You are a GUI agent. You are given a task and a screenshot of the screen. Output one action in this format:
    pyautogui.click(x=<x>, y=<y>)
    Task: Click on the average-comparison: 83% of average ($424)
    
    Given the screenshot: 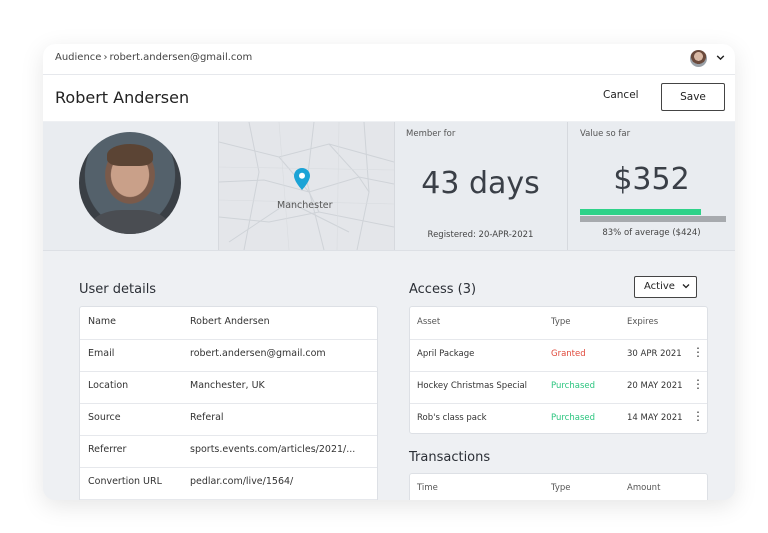 What is the action you would take?
    pyautogui.click(x=651, y=233)
    